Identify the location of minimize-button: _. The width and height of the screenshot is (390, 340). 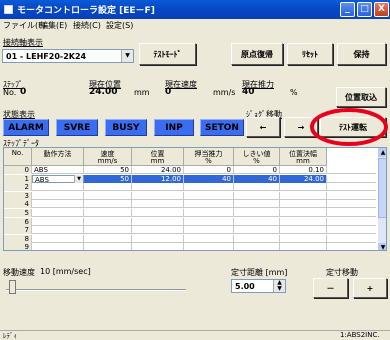
(347, 9).